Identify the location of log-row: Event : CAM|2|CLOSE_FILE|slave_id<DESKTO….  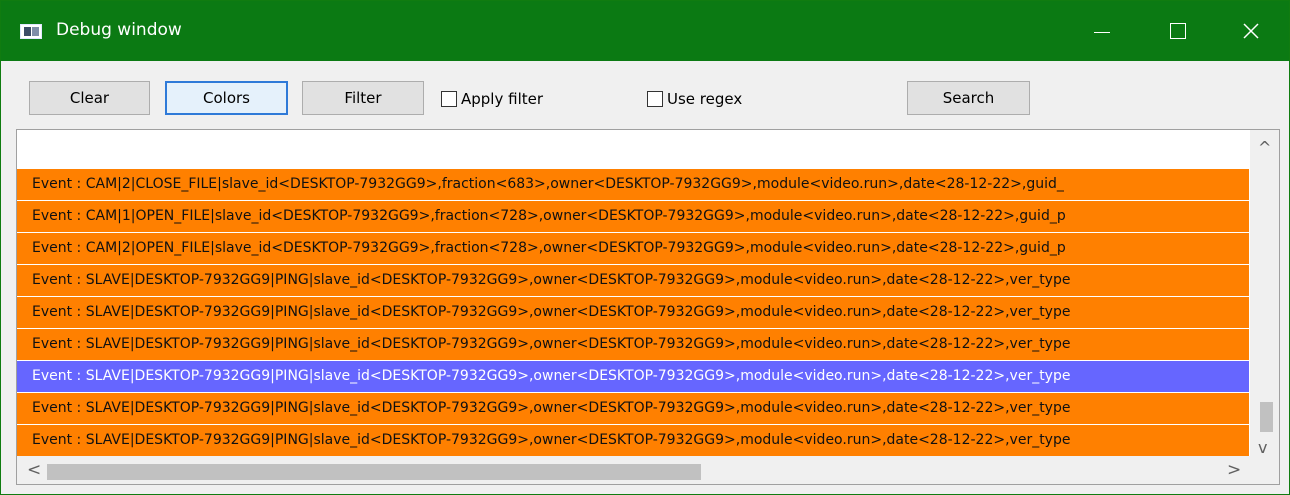
(633, 184).